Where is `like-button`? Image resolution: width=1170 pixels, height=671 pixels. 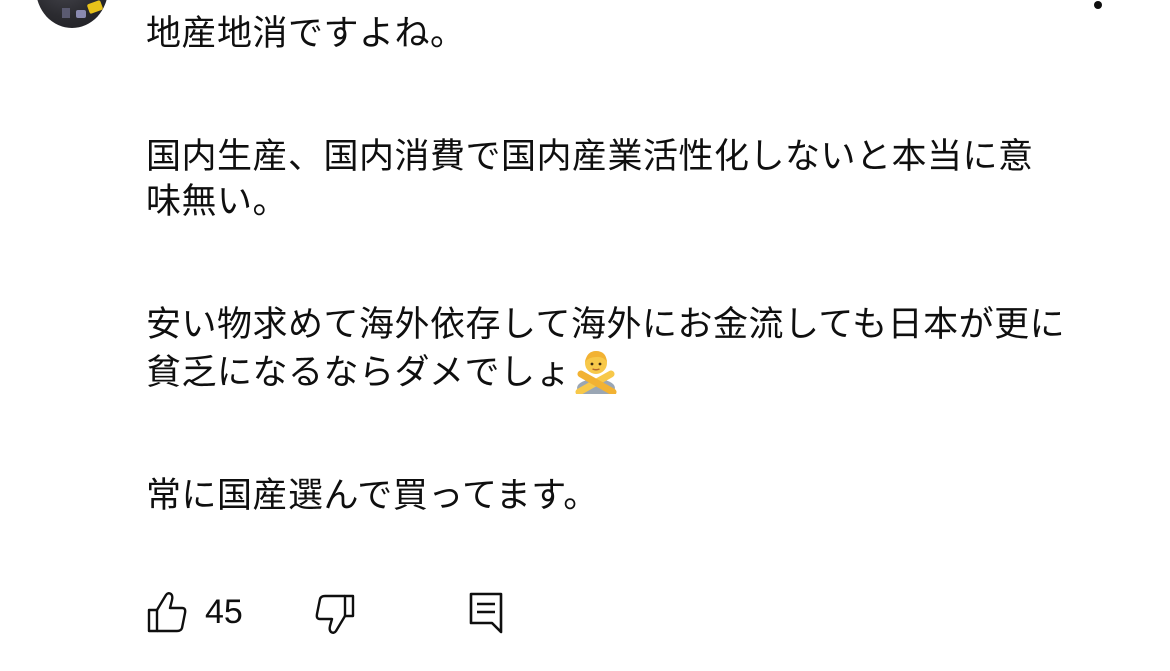
like-button is located at coordinates (167, 612).